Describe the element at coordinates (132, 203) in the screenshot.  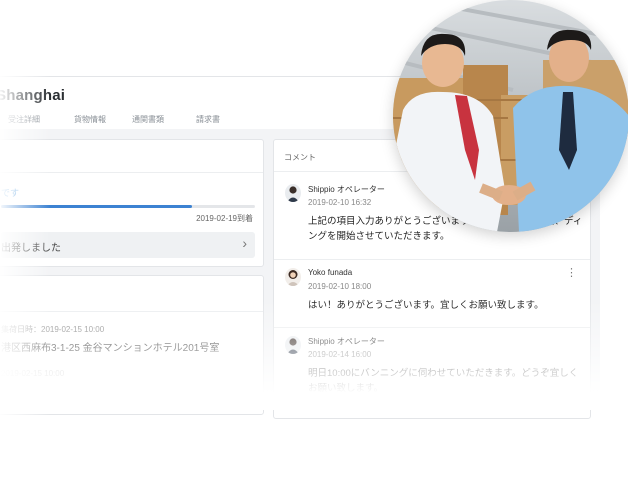
I see `shipment-status-card: です 2019-02-19到着 出発しました ›` at that location.